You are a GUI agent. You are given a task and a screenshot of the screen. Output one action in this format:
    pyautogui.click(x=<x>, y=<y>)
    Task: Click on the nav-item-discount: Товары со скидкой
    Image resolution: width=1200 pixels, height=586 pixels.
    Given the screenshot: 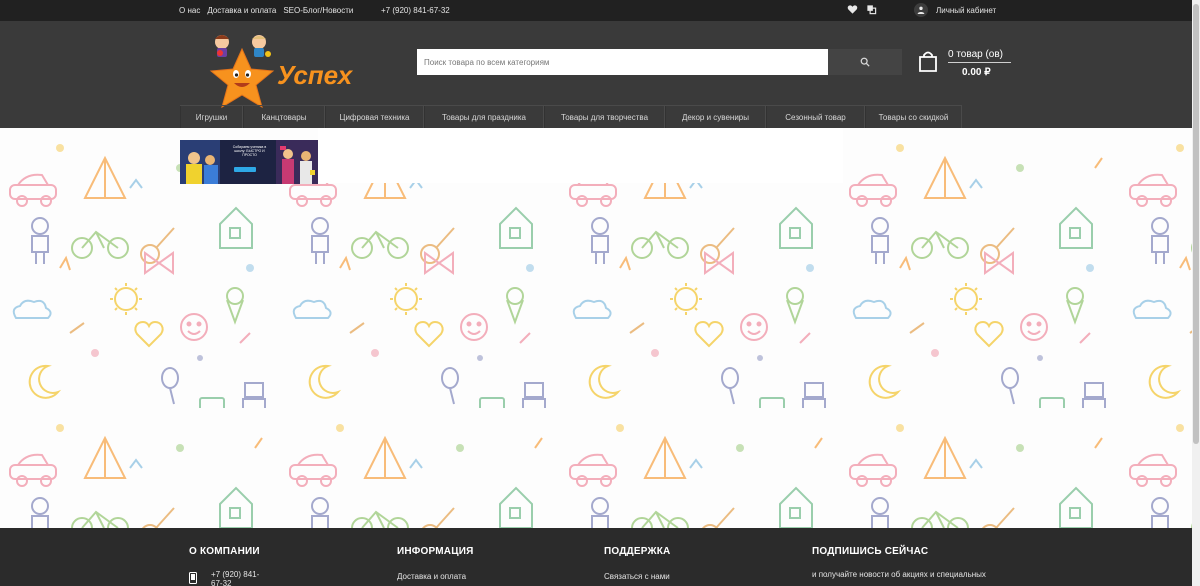 What is the action you would take?
    pyautogui.click(x=913, y=117)
    